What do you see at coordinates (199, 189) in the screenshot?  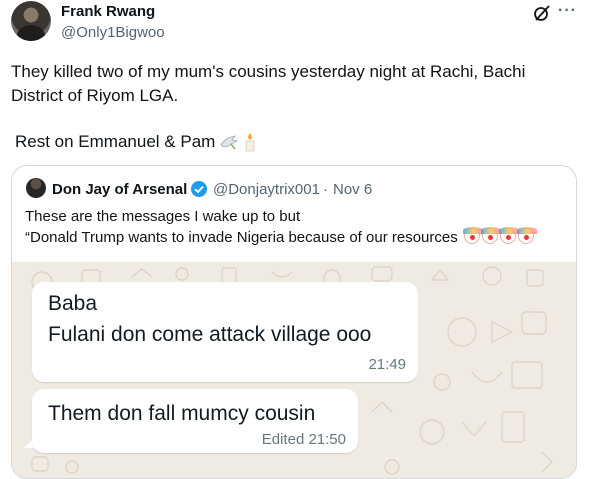 I see `verified-badge-icon` at bounding box center [199, 189].